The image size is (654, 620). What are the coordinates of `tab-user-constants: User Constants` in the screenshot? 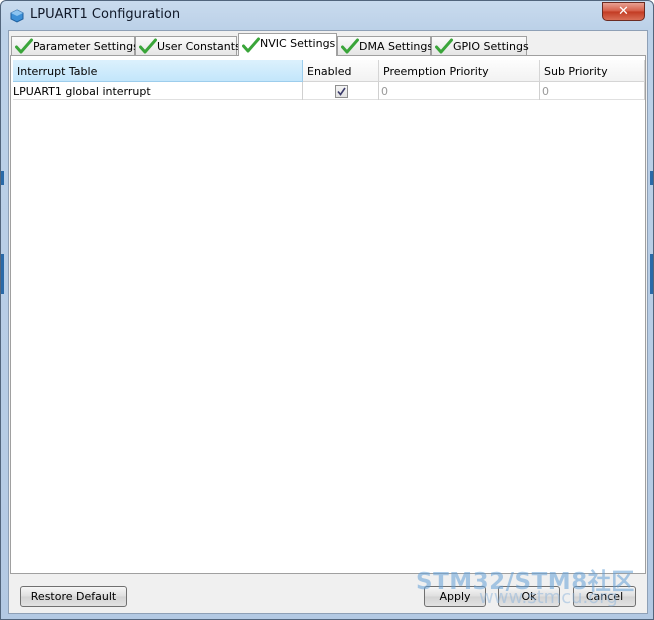 It's located at (188, 46).